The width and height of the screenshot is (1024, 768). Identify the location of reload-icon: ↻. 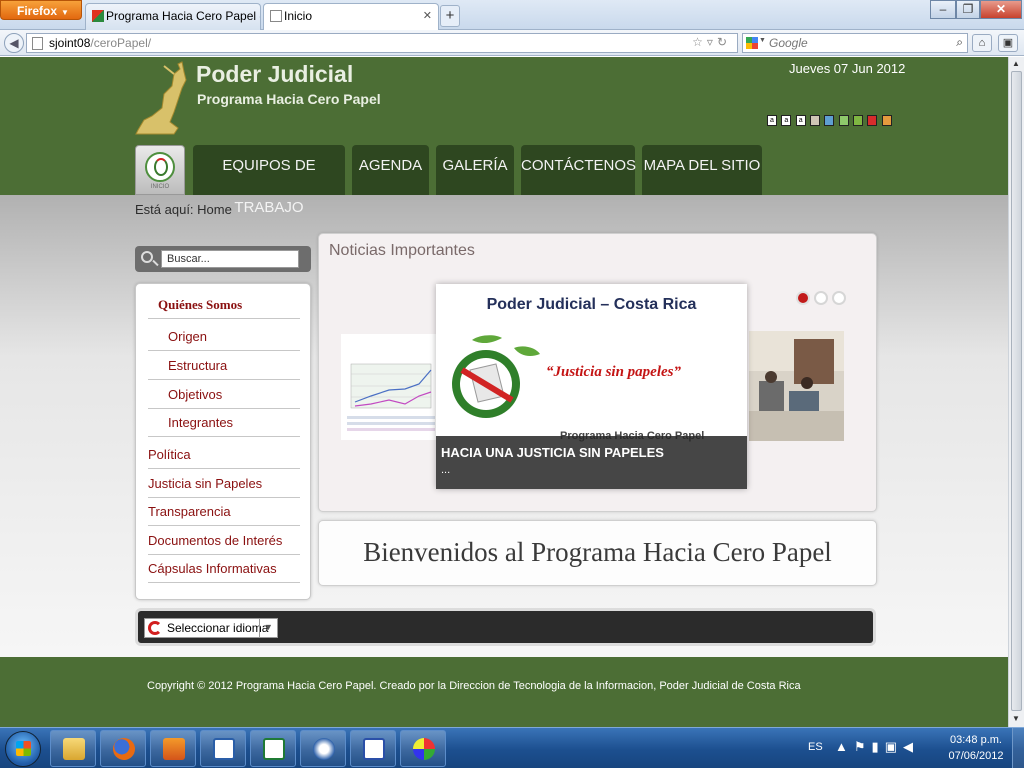
(724, 42).